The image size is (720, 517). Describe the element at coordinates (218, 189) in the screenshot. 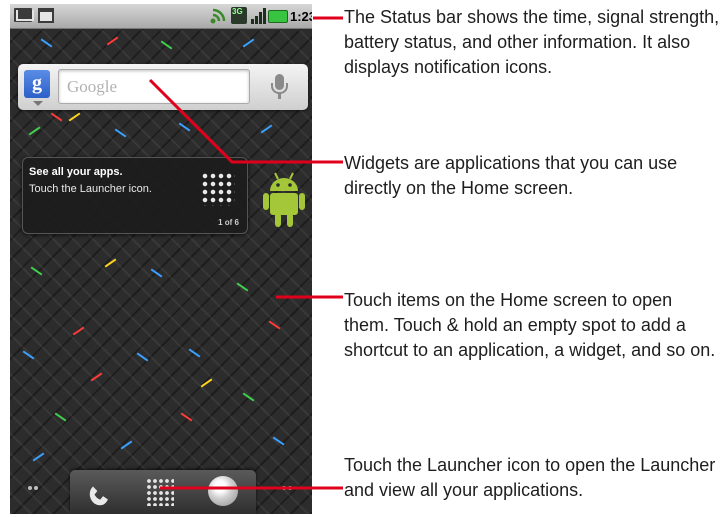

I see `launcher-grid-icon` at that location.